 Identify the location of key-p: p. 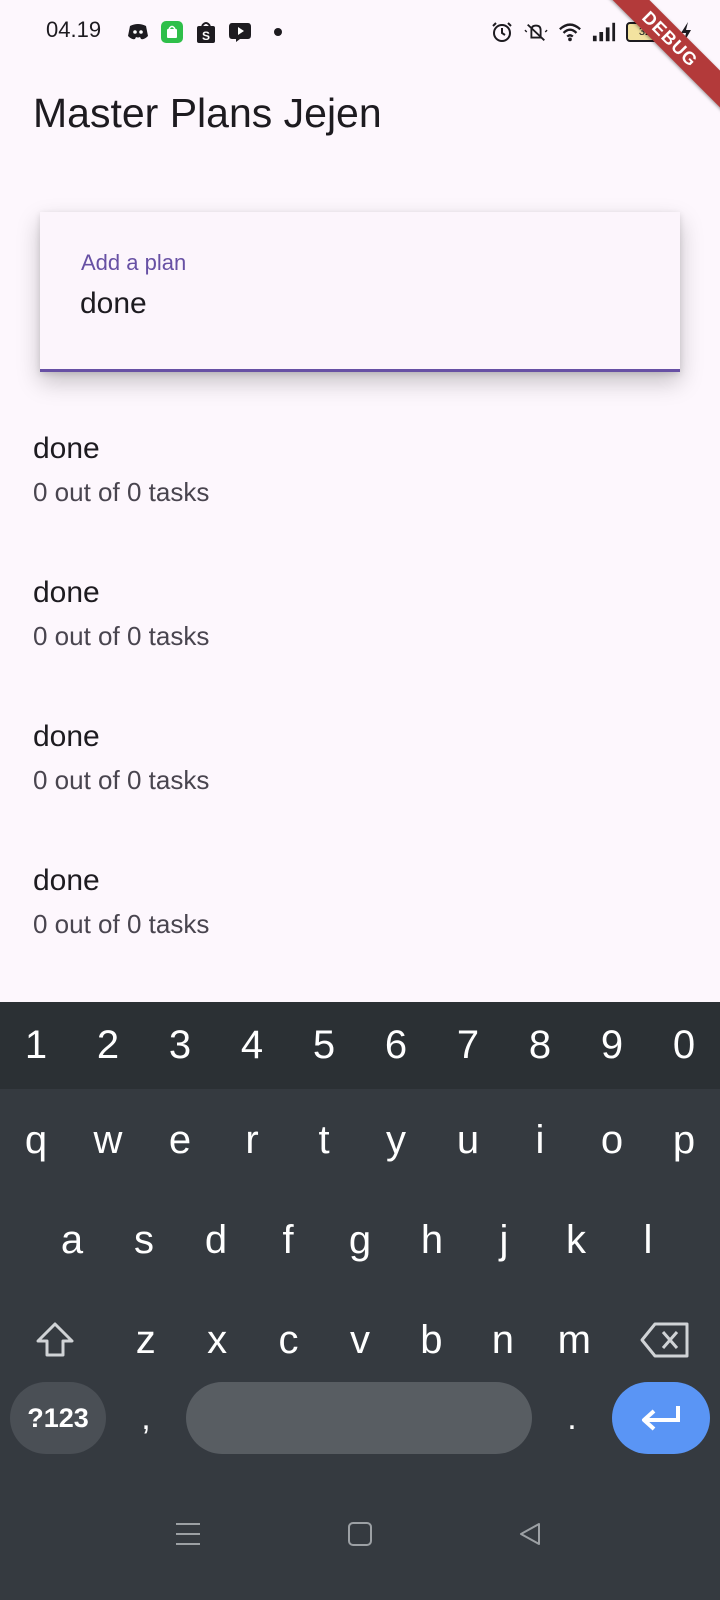
(684, 1140).